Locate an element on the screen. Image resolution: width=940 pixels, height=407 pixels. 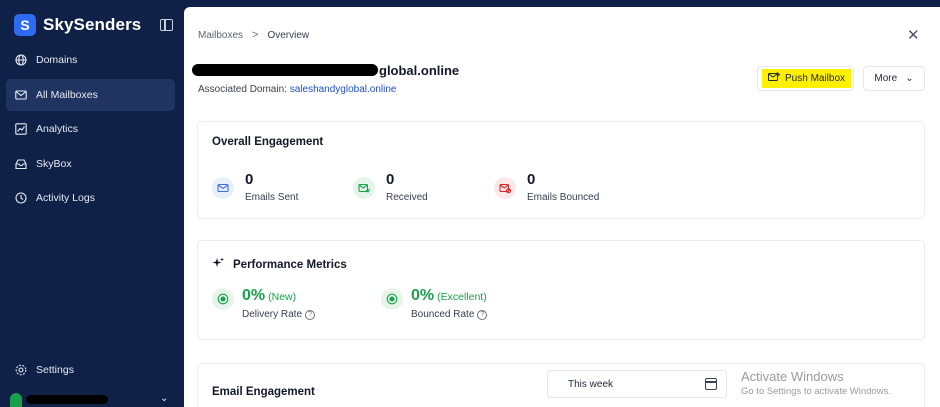
metric-value: 0% (Excellent) is located at coordinates (449, 296).